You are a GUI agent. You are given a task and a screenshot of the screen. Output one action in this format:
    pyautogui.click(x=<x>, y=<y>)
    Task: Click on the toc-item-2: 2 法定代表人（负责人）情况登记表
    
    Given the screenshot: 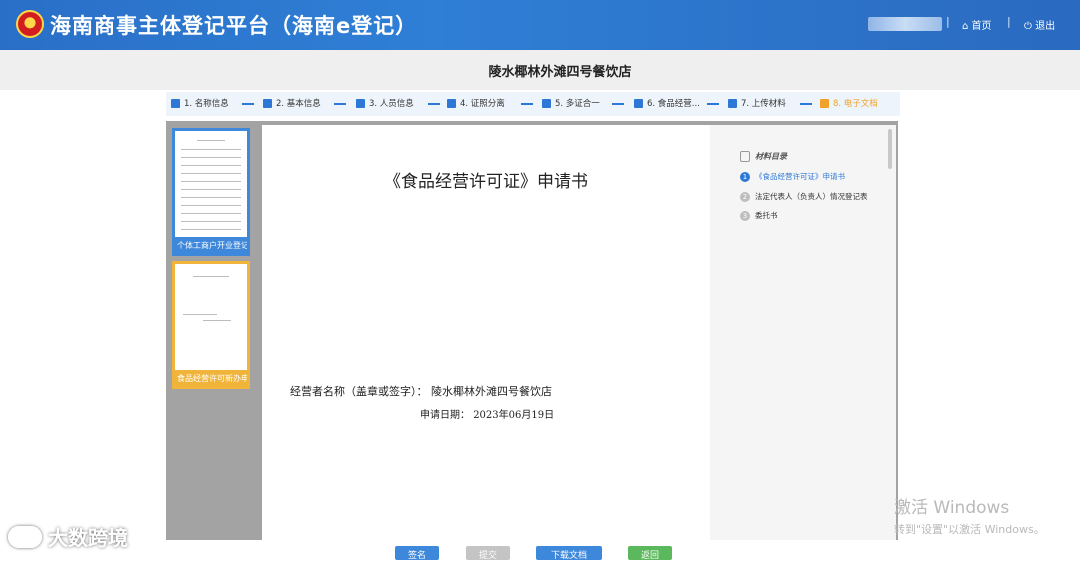 What is the action you would take?
    pyautogui.click(x=804, y=196)
    